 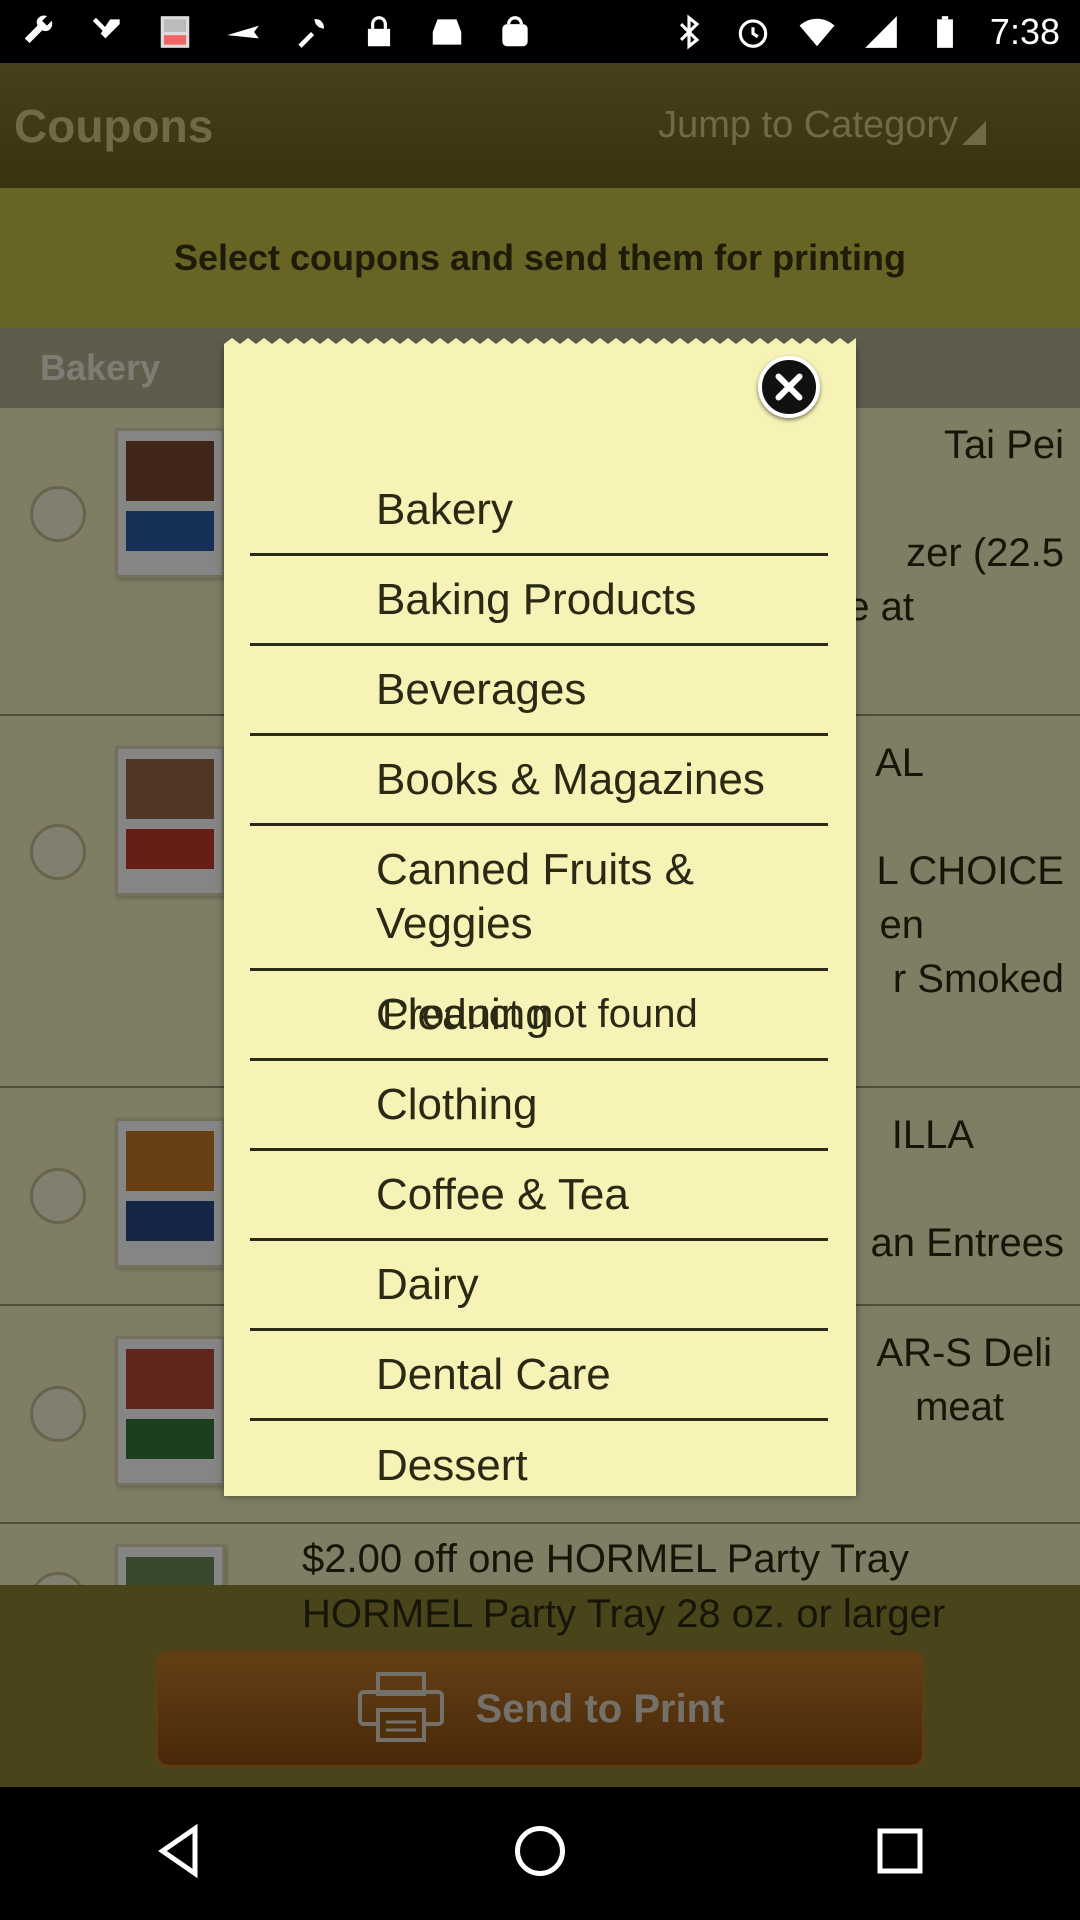 I want to click on category-item-canned-fruits-veggies: Canned Fruits & Veggies, so click(x=539, y=898).